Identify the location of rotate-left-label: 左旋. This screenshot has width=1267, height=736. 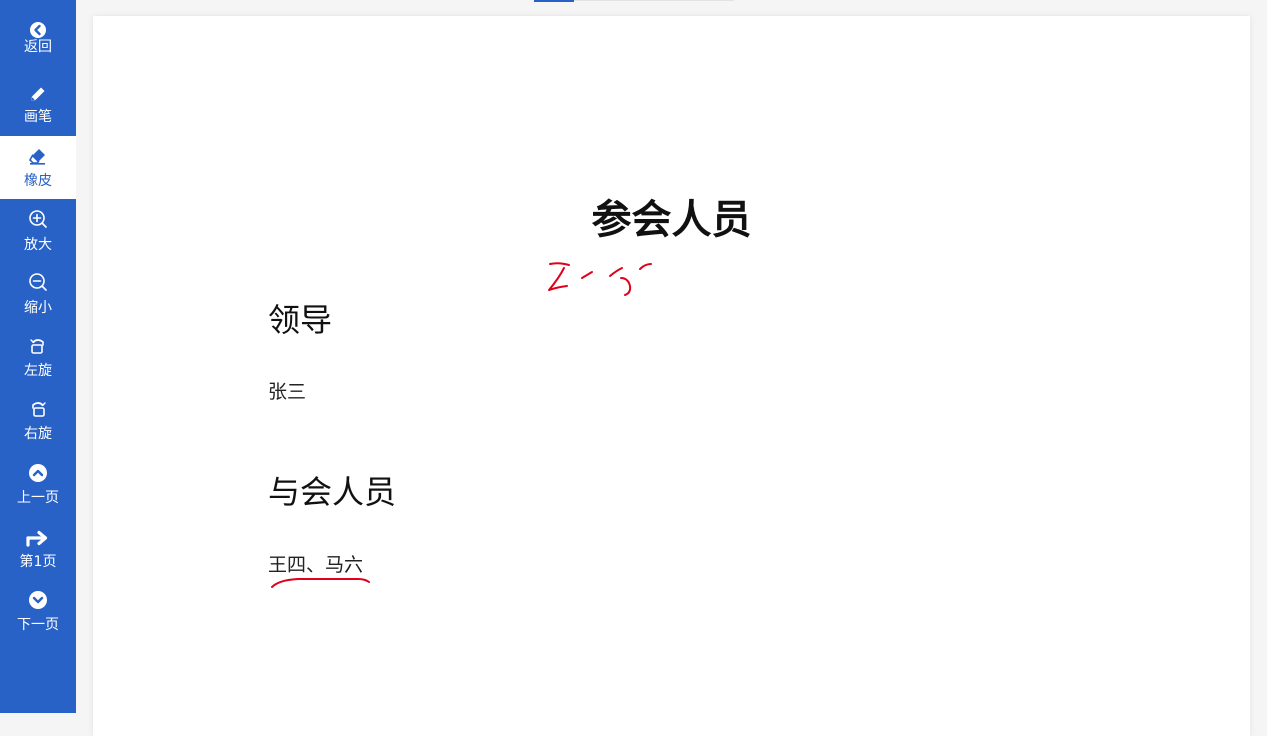
(38, 371).